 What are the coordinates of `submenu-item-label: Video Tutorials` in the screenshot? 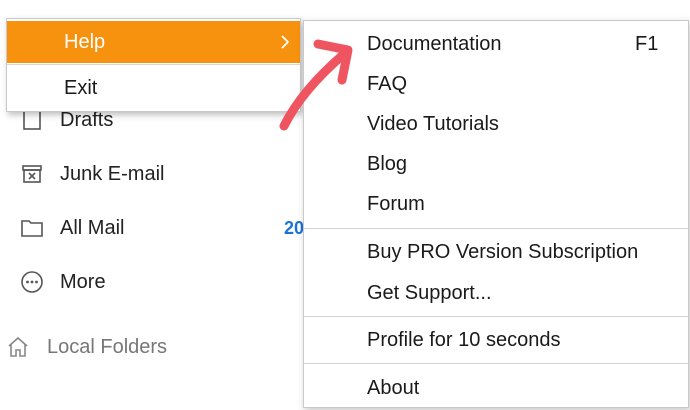 It's located at (433, 124).